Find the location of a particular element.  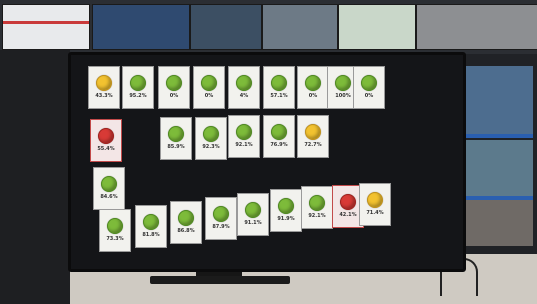

status-value: 55.4% is located at coordinates (106, 149).